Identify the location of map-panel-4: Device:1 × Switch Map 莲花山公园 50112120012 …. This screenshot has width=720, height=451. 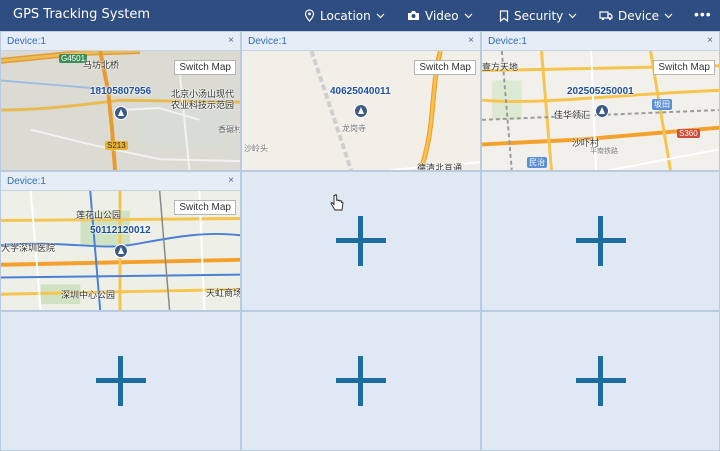
(120, 241).